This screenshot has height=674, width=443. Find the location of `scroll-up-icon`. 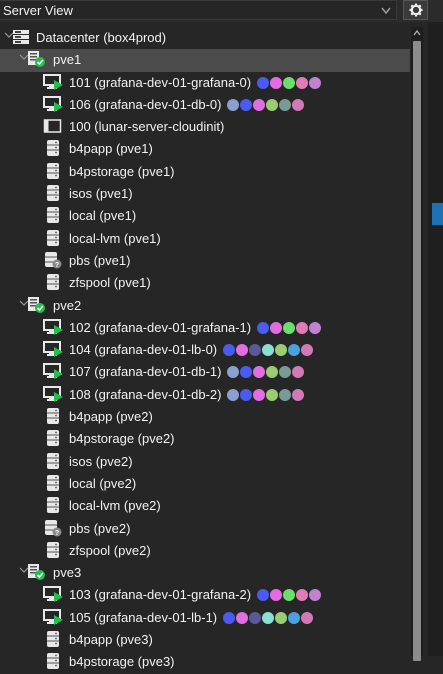

scroll-up-icon is located at coordinates (417, 33).